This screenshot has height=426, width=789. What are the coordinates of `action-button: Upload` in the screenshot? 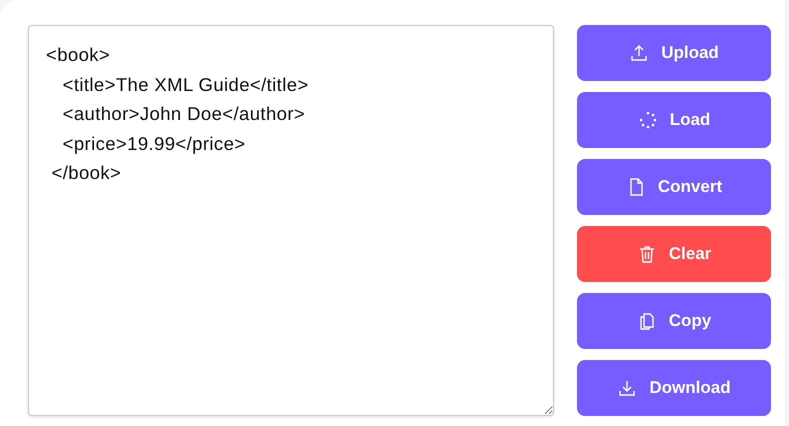 It's located at (674, 53).